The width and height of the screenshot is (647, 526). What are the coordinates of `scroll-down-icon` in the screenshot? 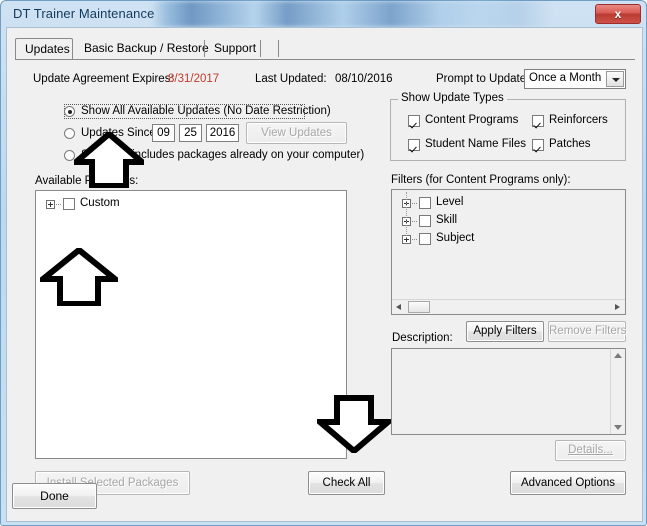 It's located at (618, 427).